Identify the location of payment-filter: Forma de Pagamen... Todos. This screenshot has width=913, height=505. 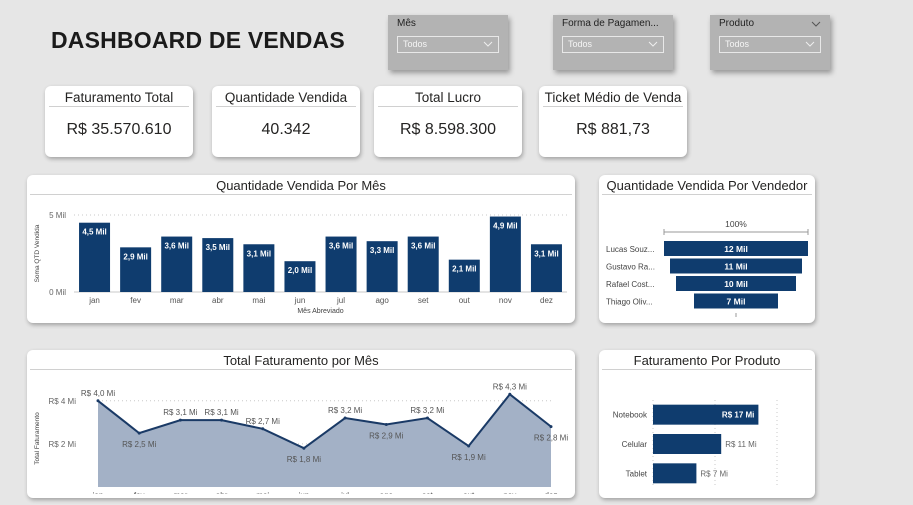
(613, 42).